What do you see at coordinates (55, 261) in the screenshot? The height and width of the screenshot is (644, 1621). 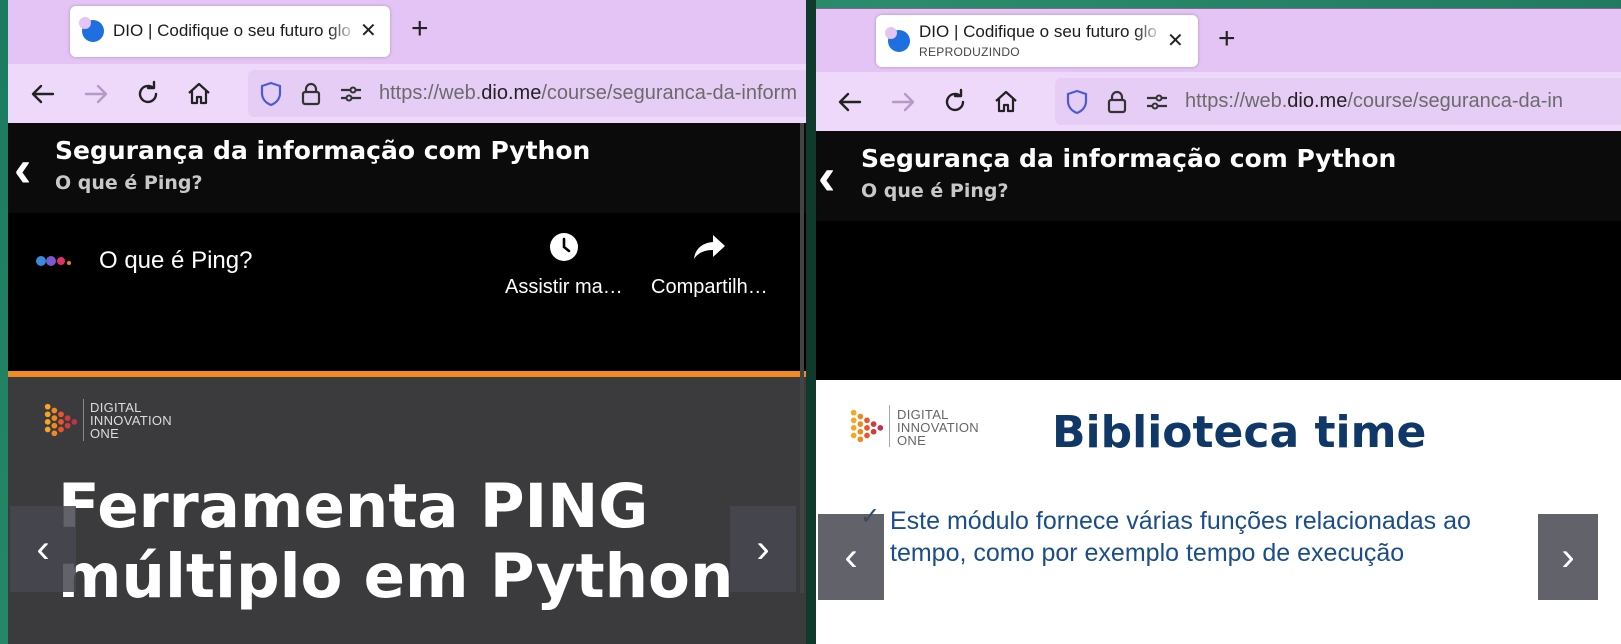 I see `channel-logo` at bounding box center [55, 261].